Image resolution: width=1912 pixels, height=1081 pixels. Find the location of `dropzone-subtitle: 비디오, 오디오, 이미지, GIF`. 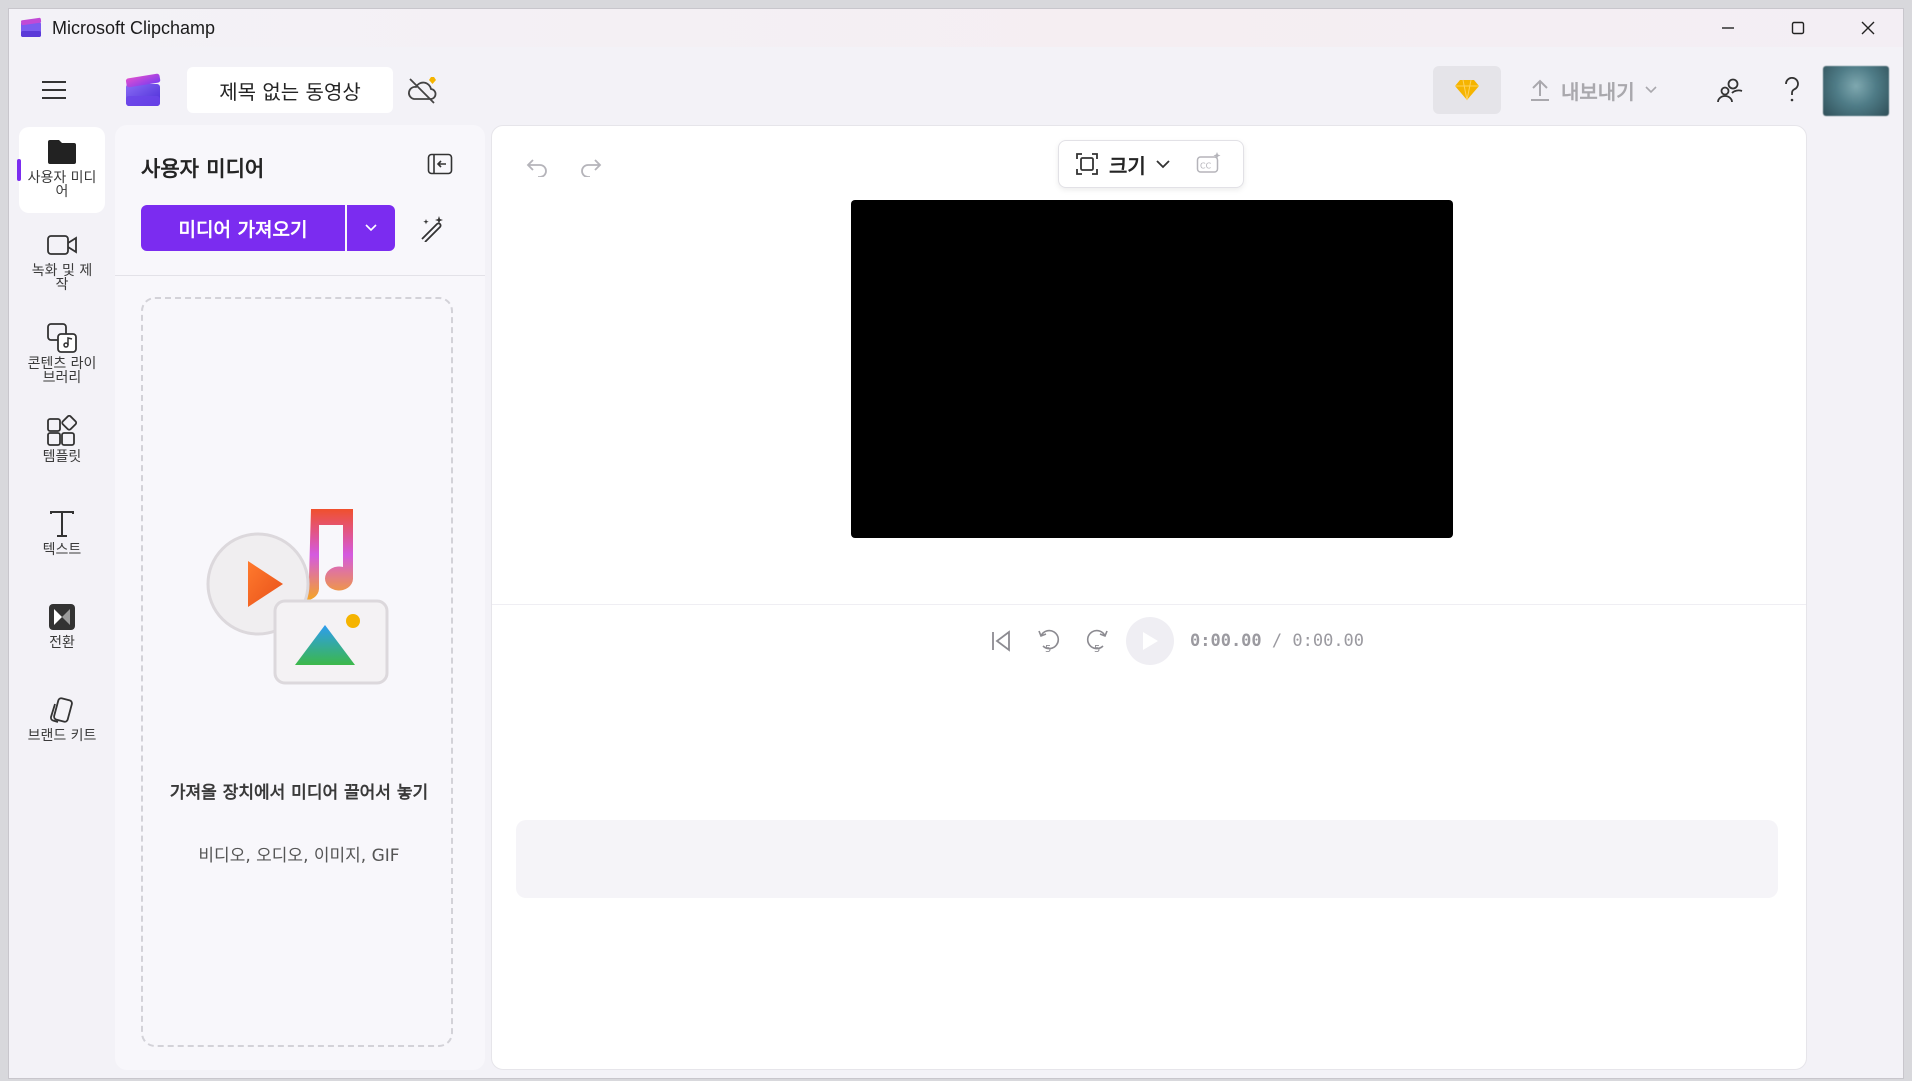

dropzone-subtitle: 비디오, 오디오, 이미지, GIF is located at coordinates (299, 856).